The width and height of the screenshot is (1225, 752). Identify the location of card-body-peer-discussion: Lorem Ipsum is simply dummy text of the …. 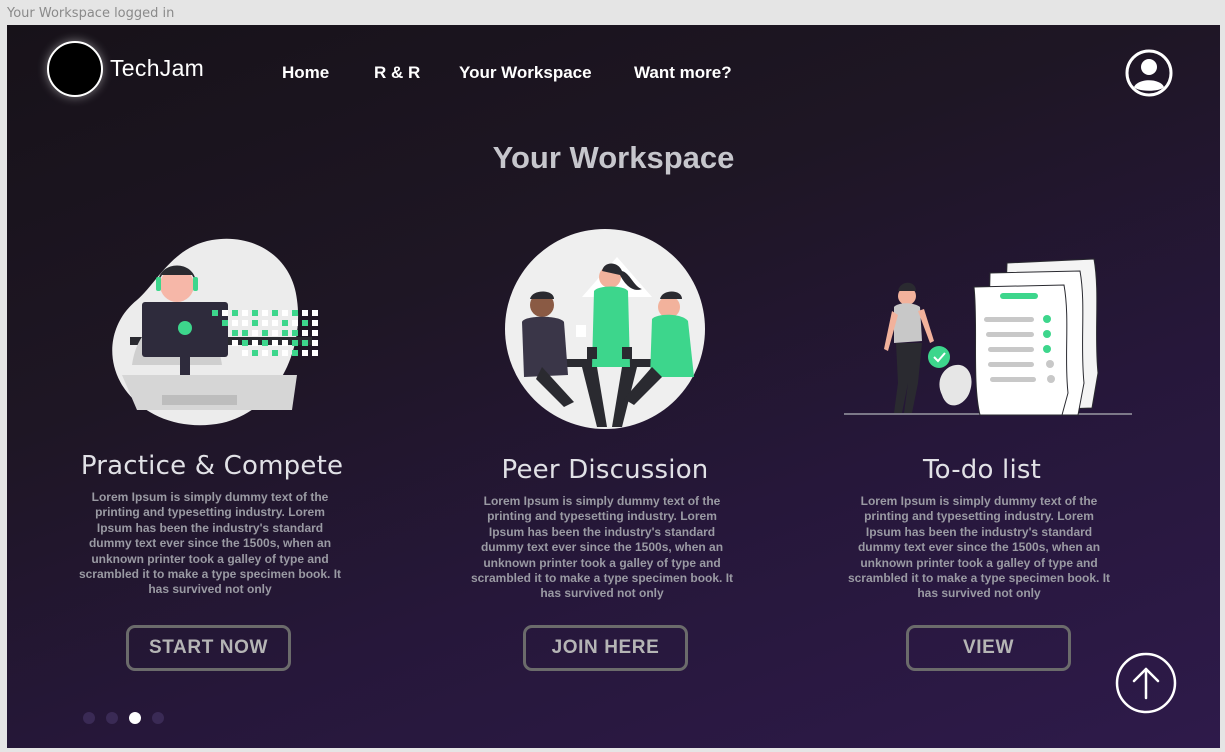
(602, 547).